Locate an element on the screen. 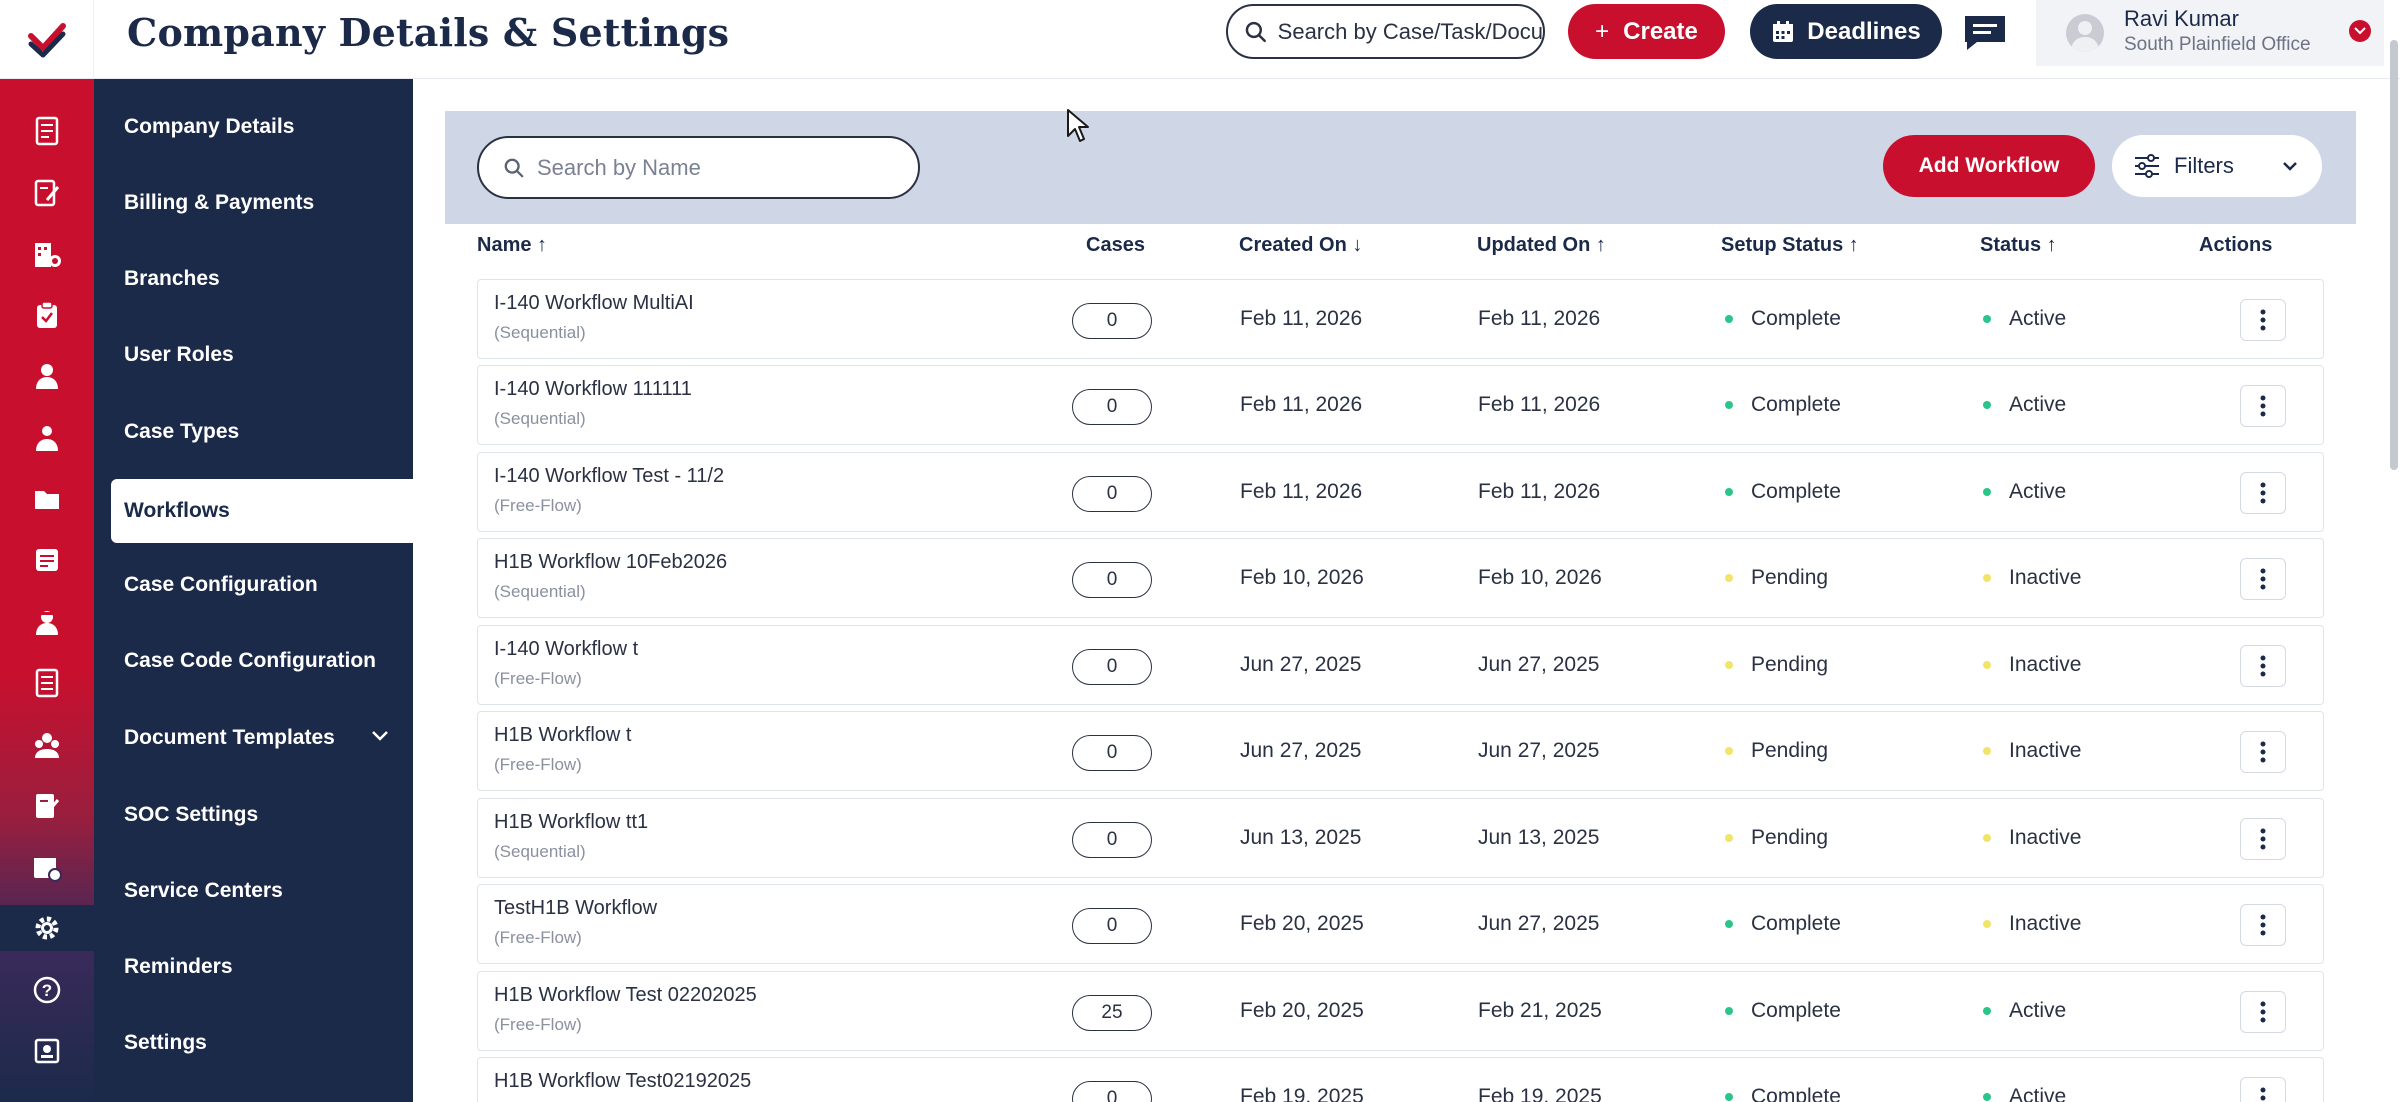 The height and width of the screenshot is (1102, 2400). more-vertical-icon is located at coordinates (2263, 925).